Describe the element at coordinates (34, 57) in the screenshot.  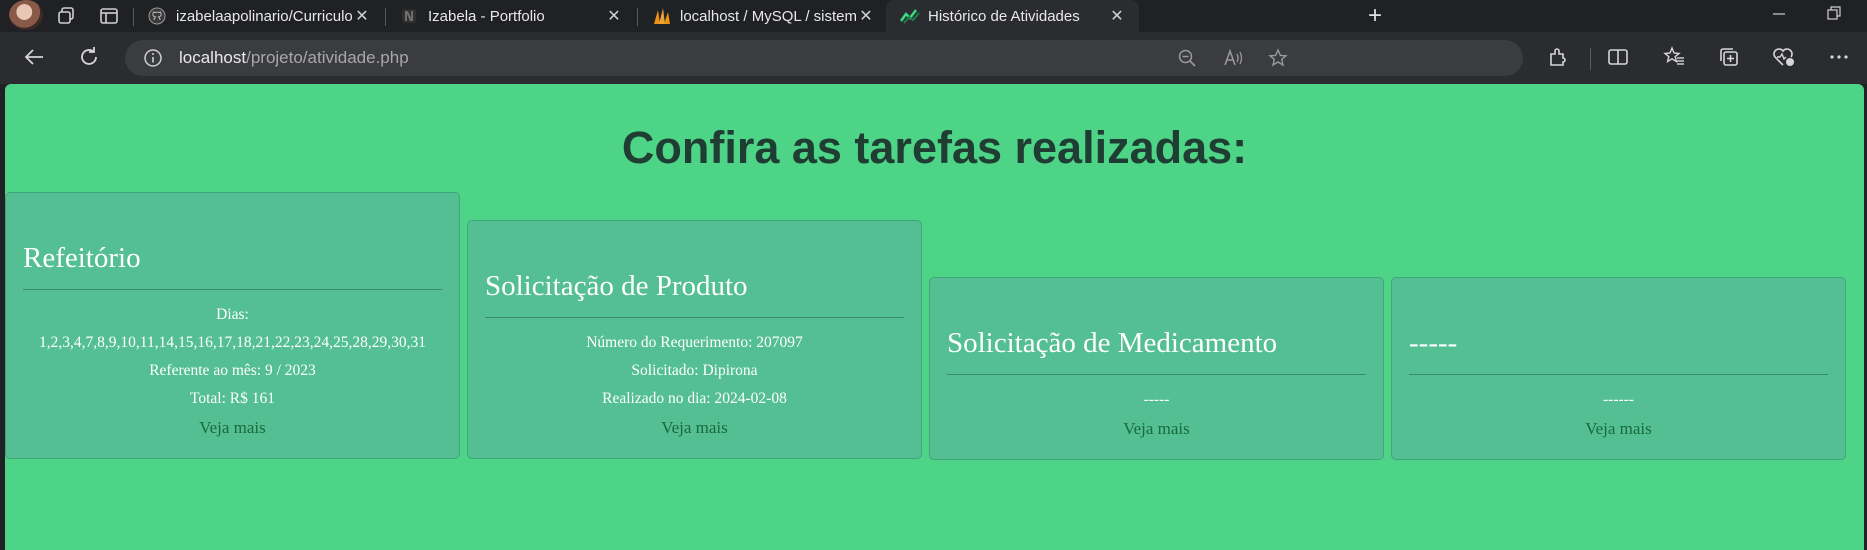
I see `back-arrow-icon` at that location.